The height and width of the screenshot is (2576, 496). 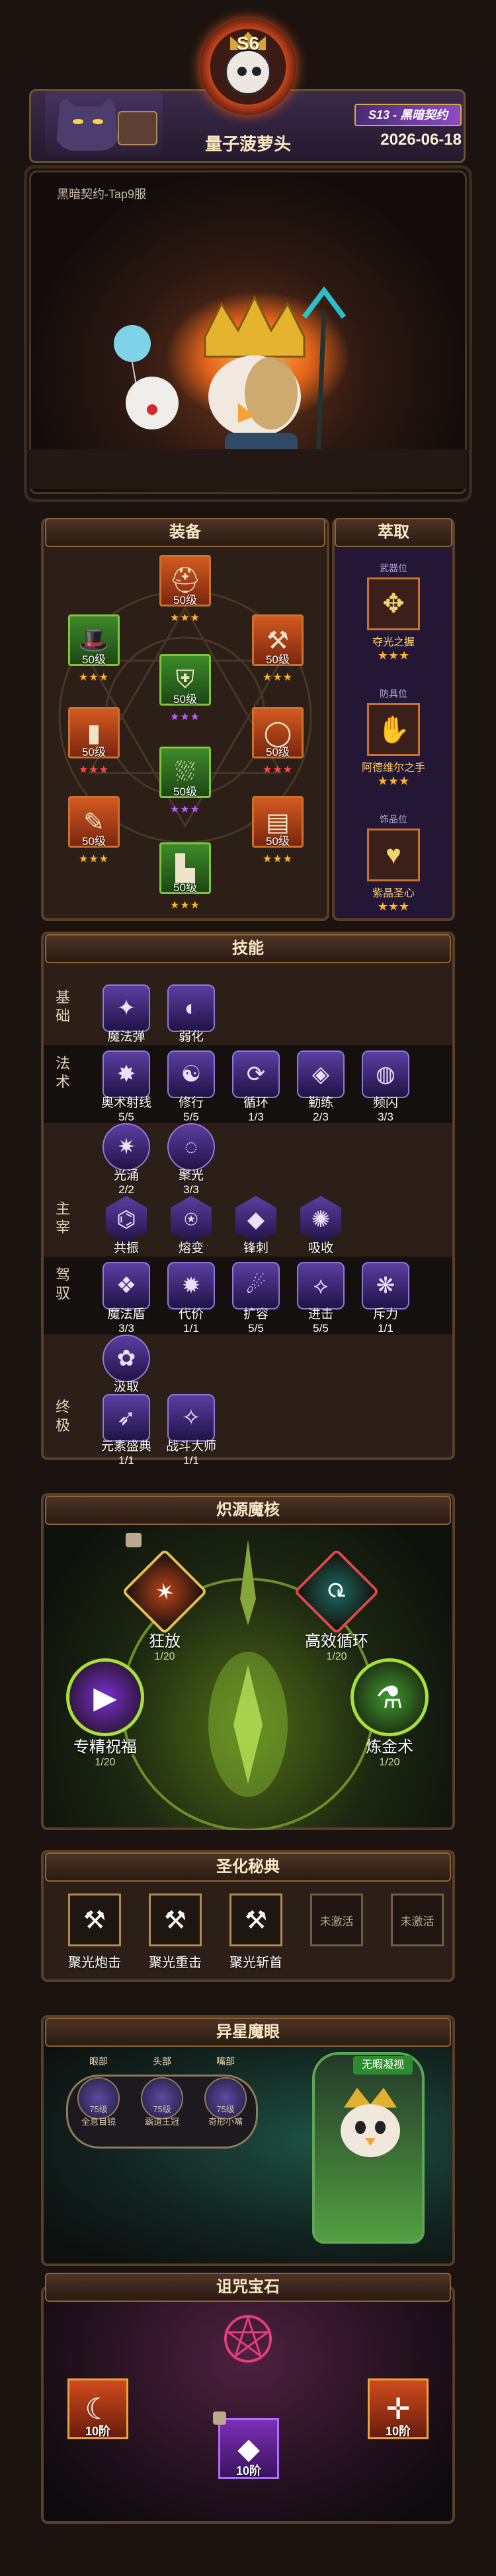 I want to click on hammer-icon: ⚒, so click(x=95, y=1920).